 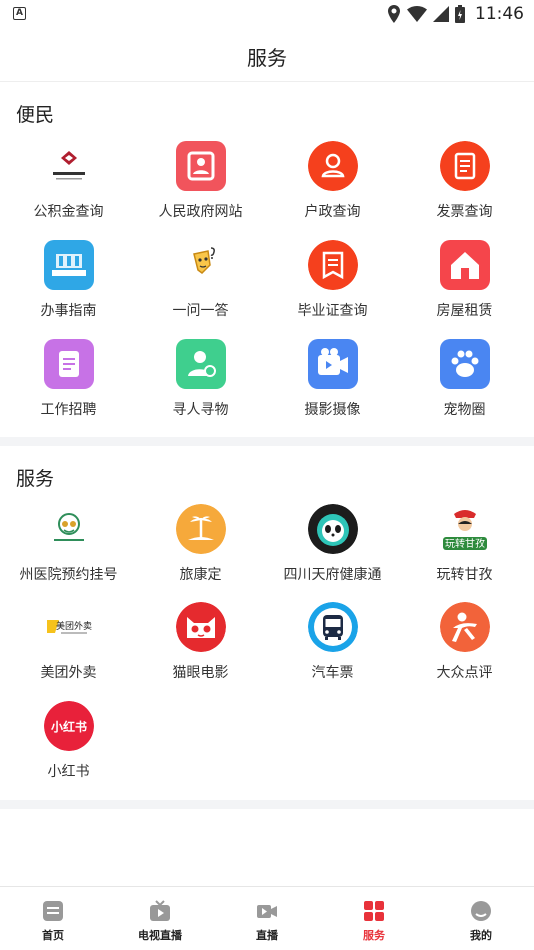 I want to click on meituan-logo-icon: 美团外卖, so click(x=69, y=627).